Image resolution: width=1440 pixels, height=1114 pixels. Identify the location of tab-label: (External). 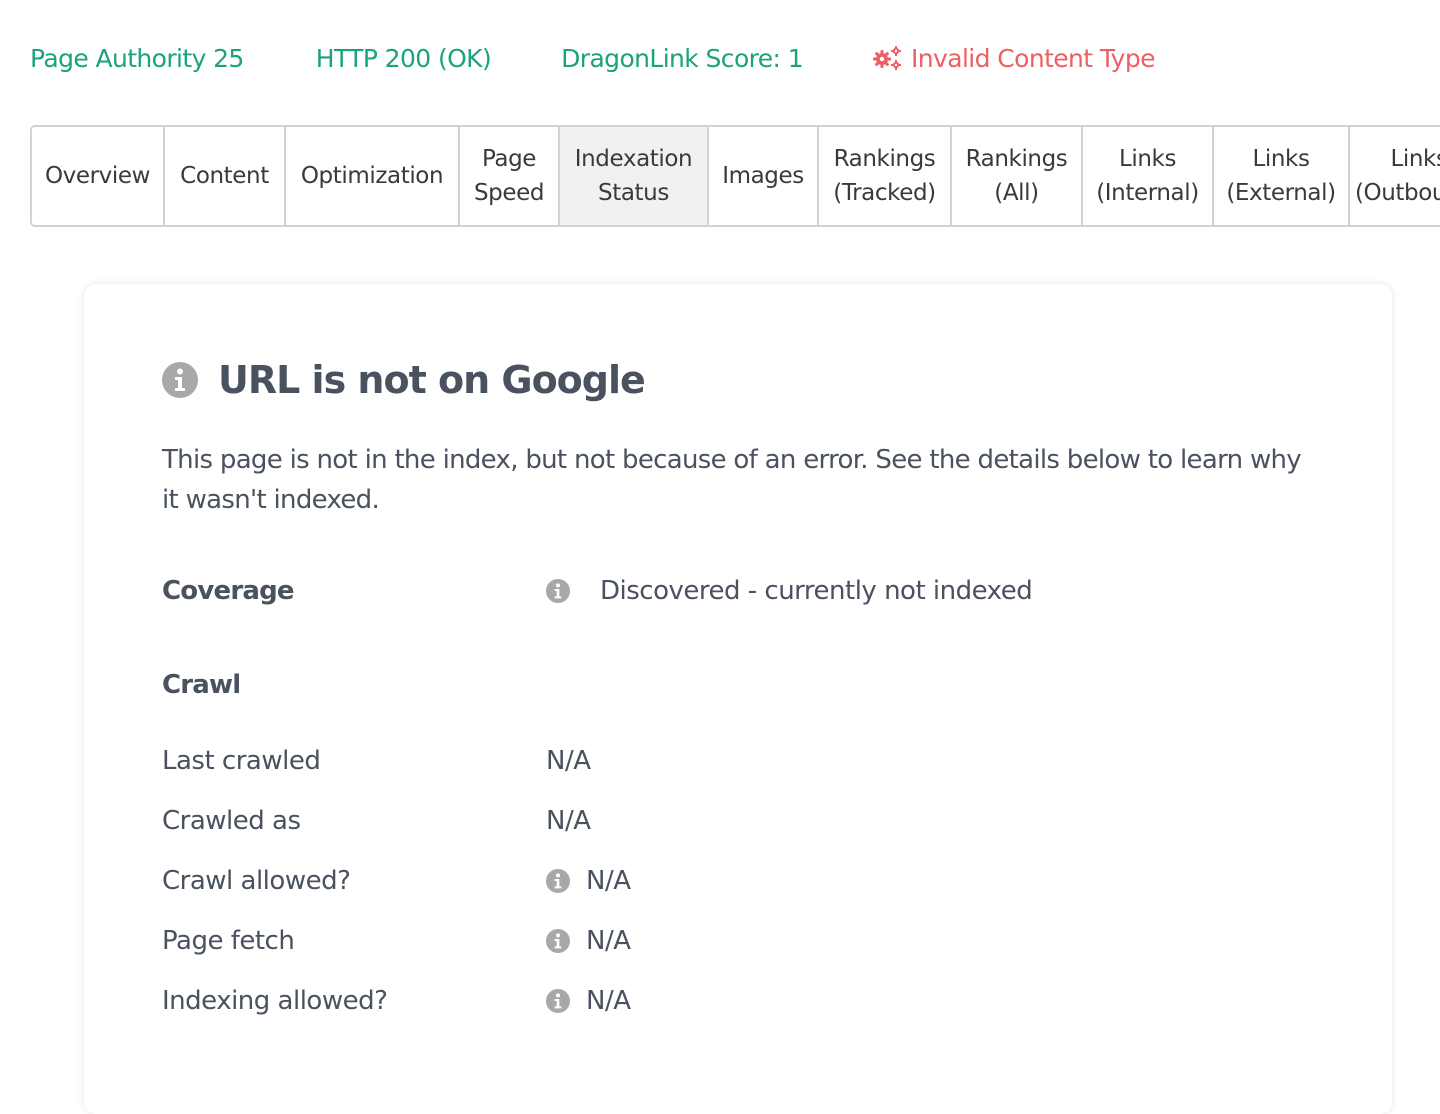
(1281, 193).